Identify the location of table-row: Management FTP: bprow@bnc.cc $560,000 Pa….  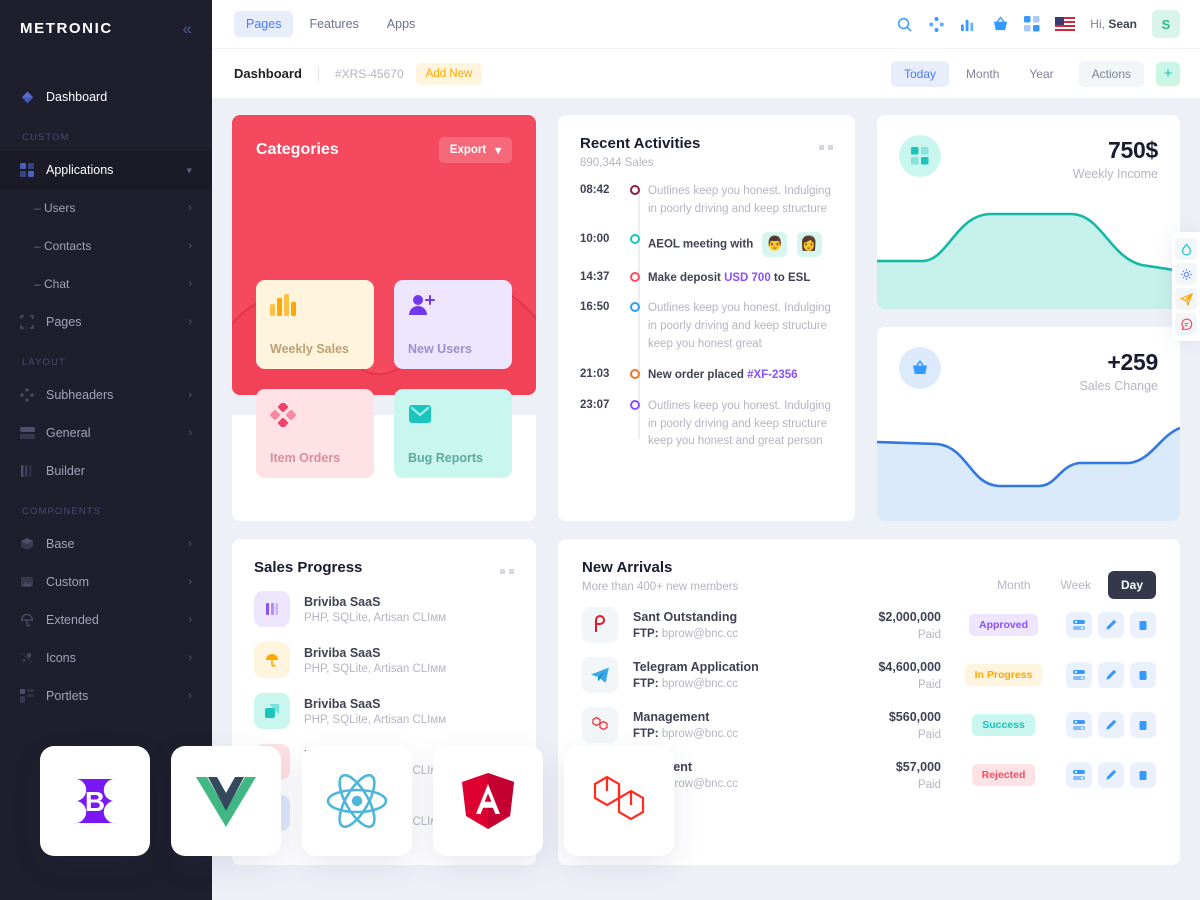
(869, 725).